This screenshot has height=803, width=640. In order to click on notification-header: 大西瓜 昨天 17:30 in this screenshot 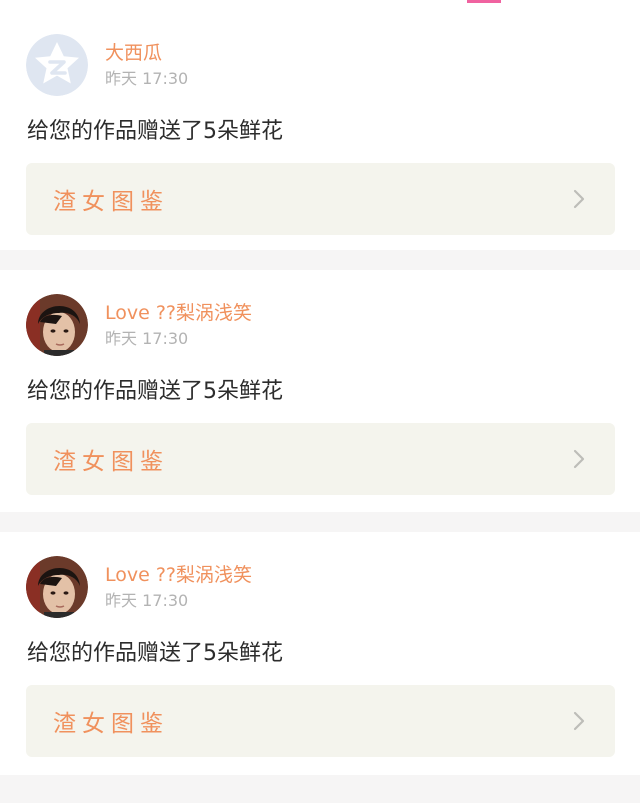, I will do `click(107, 65)`.